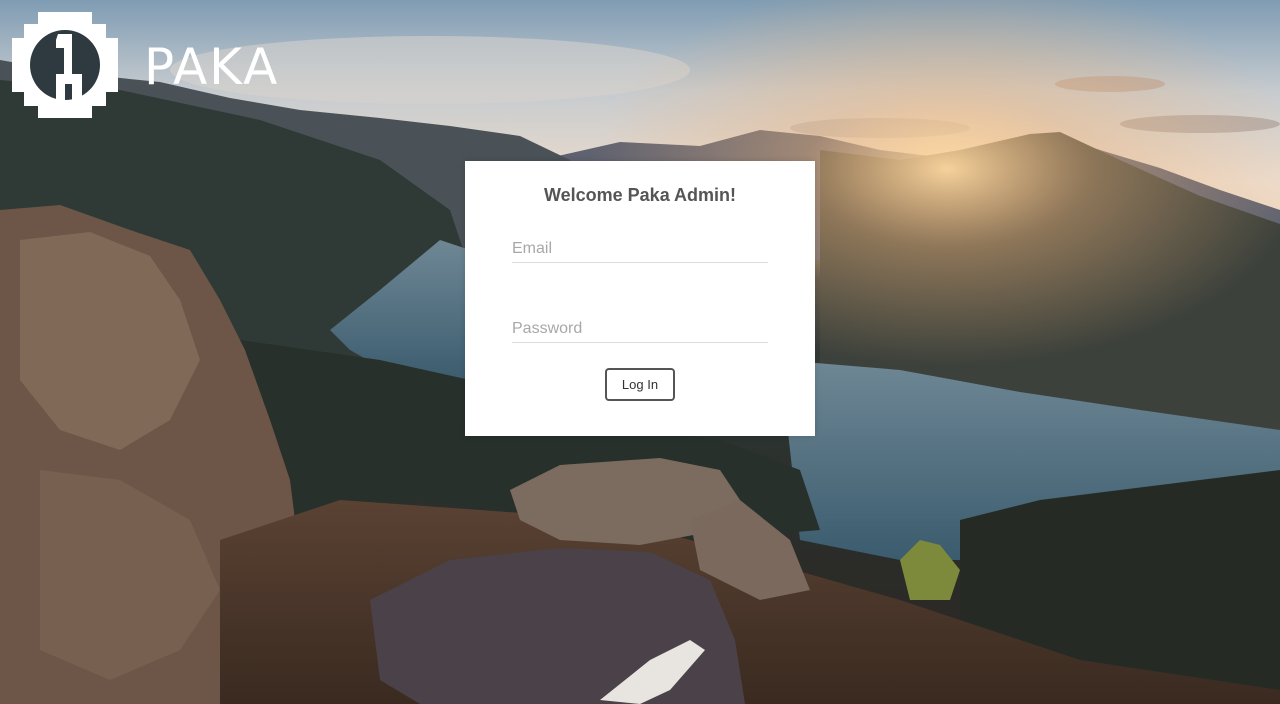 Image resolution: width=1280 pixels, height=704 pixels. I want to click on email-field, so click(640, 249).